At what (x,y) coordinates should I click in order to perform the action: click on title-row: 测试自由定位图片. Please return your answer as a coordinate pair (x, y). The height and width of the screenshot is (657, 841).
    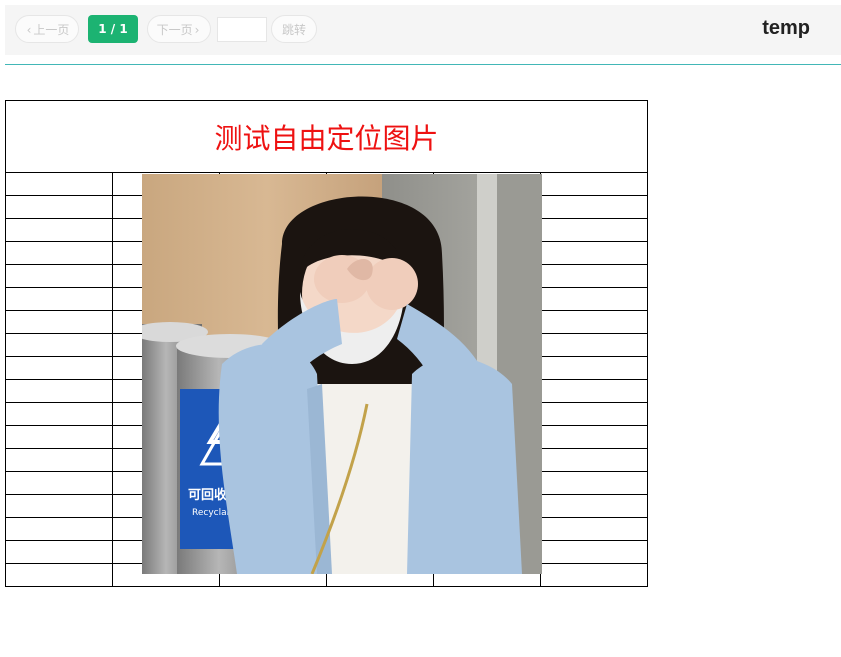
    Looking at the image, I should click on (326, 136).